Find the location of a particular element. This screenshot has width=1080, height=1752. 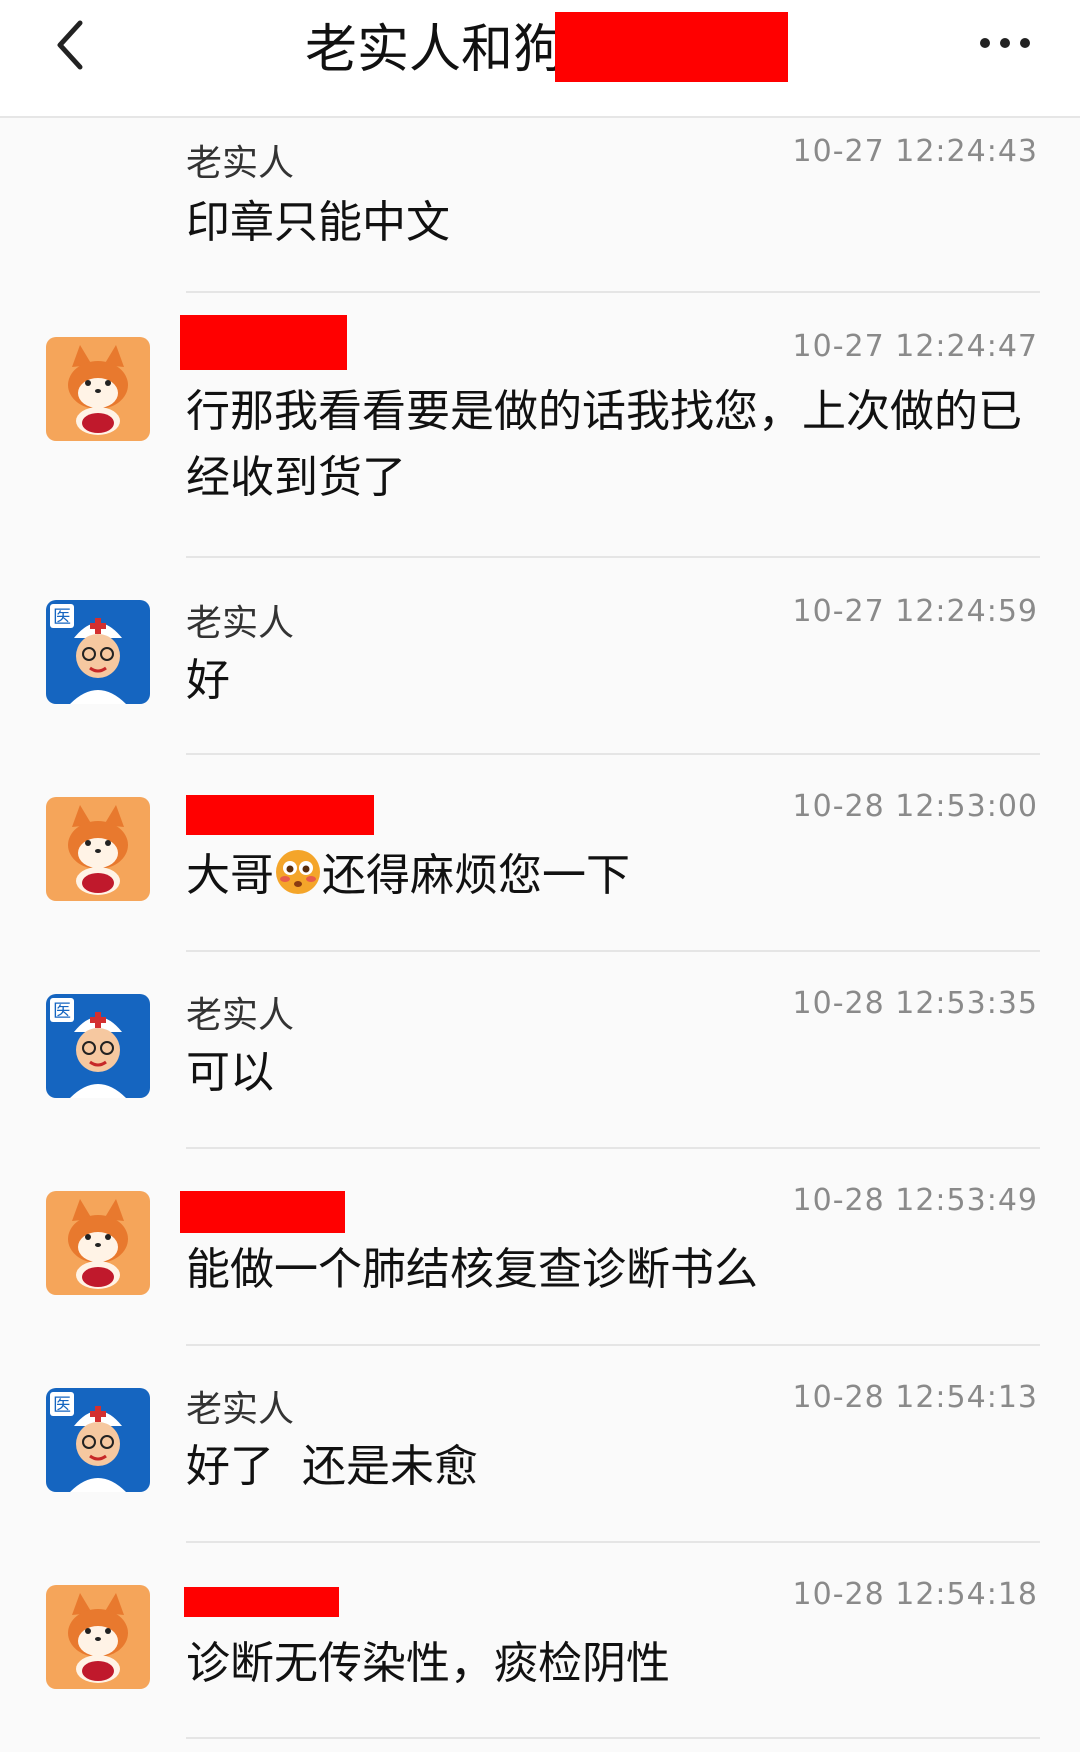

message-time: 10-27 12:24:43 is located at coordinates (915, 151).